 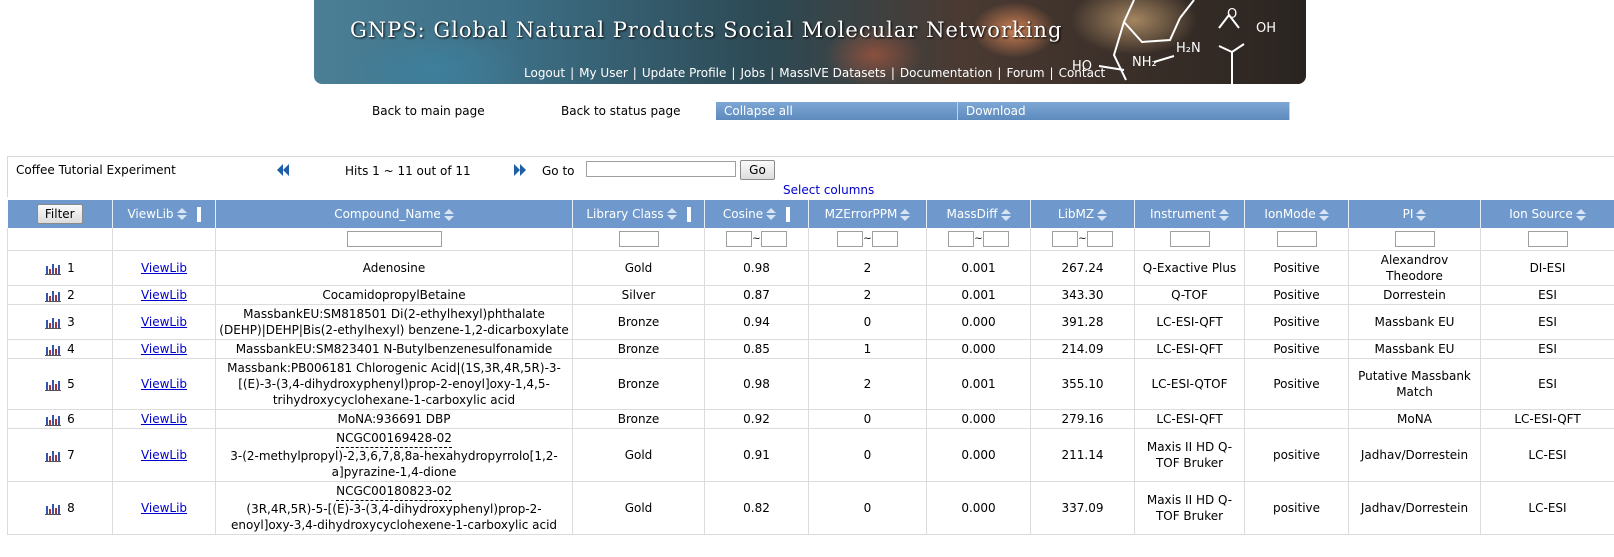 What do you see at coordinates (620, 111) in the screenshot?
I see `back-to-status-link: Back to status page` at bounding box center [620, 111].